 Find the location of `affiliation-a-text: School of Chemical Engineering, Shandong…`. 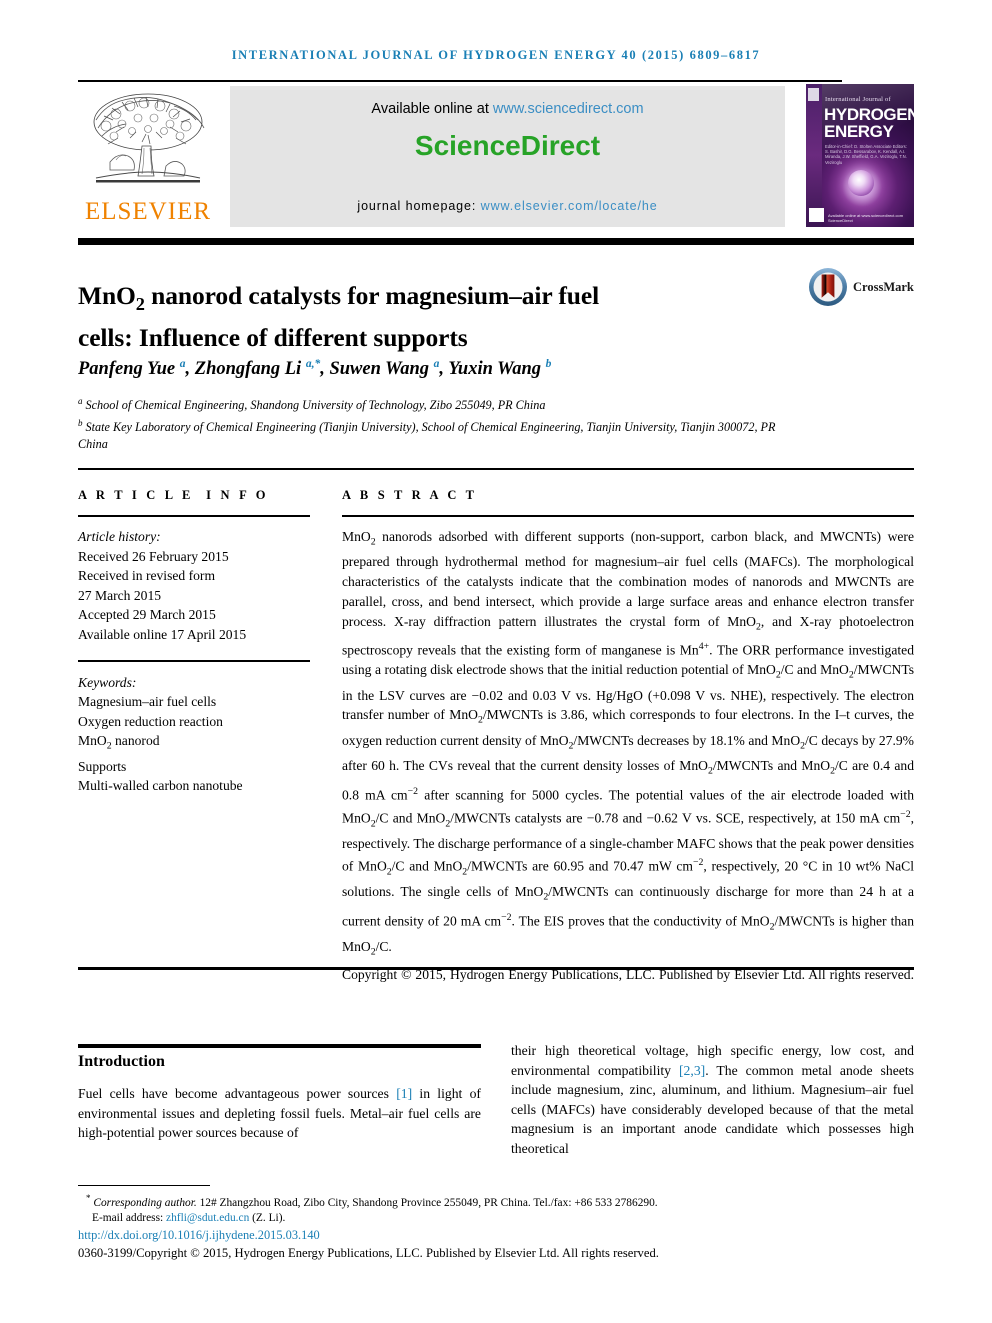

affiliation-a-text: School of Chemical Engineering, Shandong… is located at coordinates (315, 405).